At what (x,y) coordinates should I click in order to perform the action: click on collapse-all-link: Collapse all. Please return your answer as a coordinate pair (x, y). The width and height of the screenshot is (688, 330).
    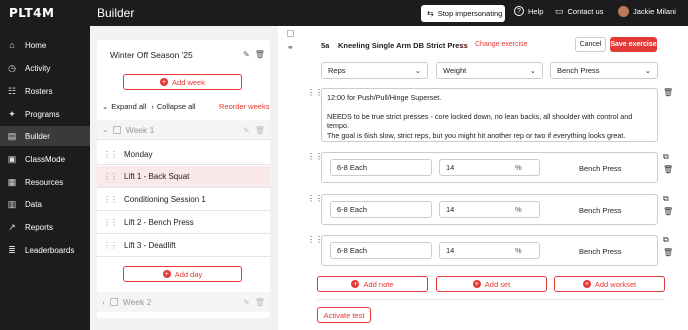
    Looking at the image, I should click on (176, 106).